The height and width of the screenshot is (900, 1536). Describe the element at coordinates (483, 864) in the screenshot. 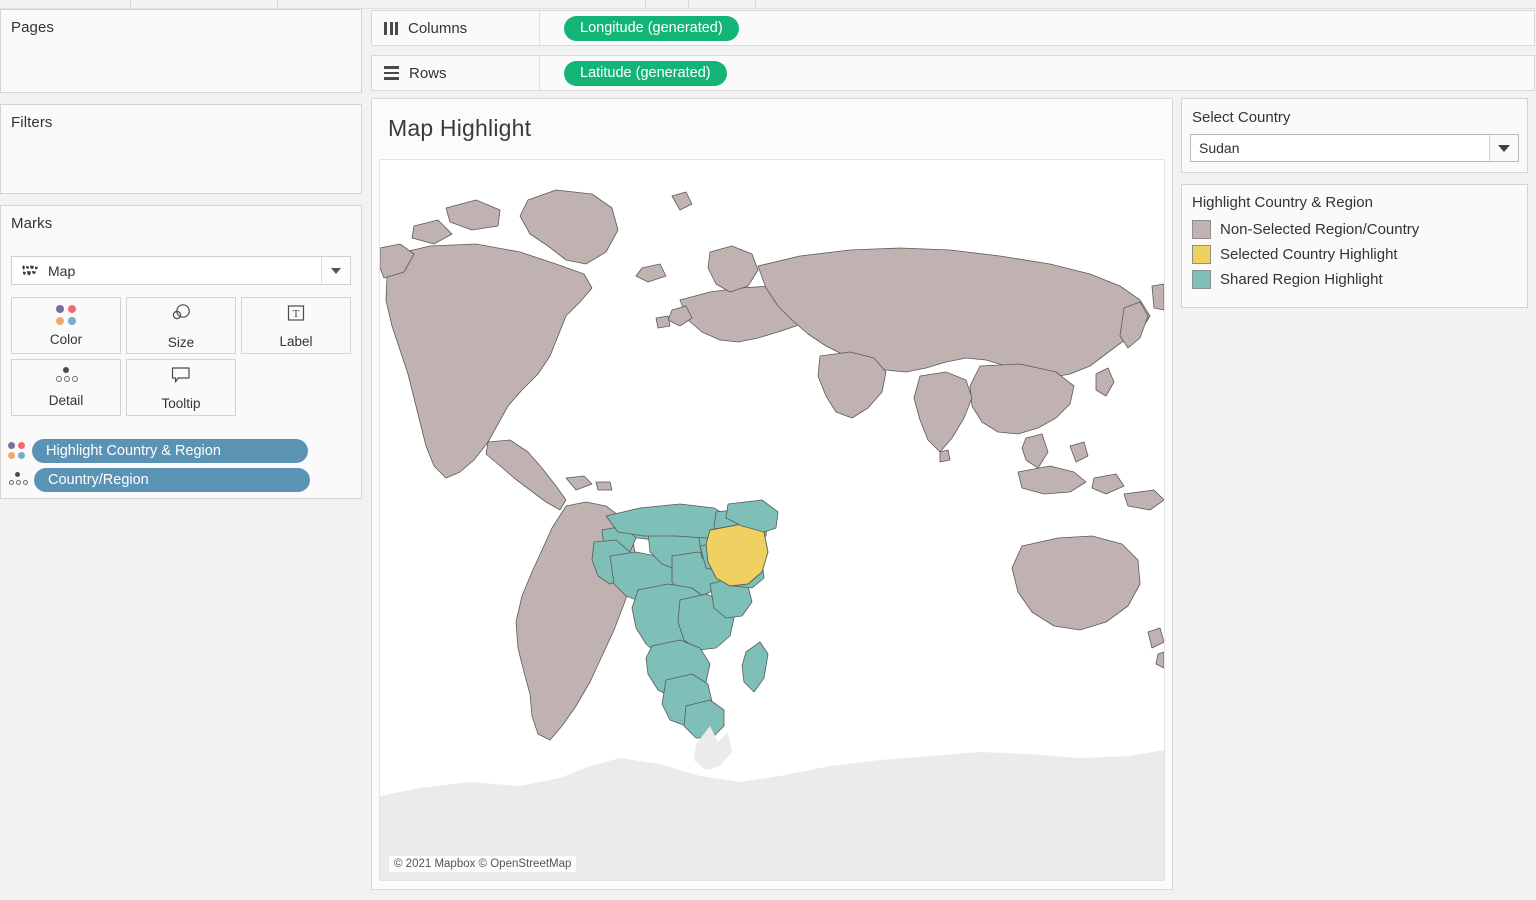

I see `map-attribution: © 2021 Mapbox © OpenStreetMap` at that location.